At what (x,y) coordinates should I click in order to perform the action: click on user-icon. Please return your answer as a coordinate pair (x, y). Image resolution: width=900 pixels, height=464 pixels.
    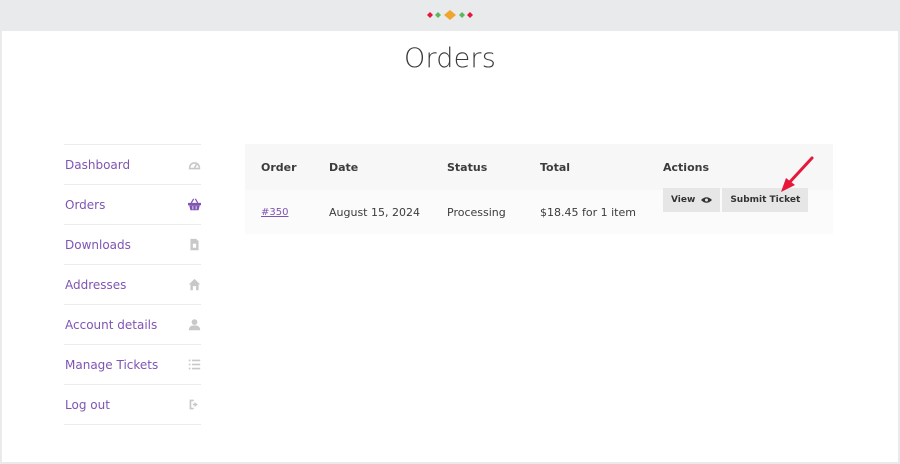
    Looking at the image, I should click on (194, 325).